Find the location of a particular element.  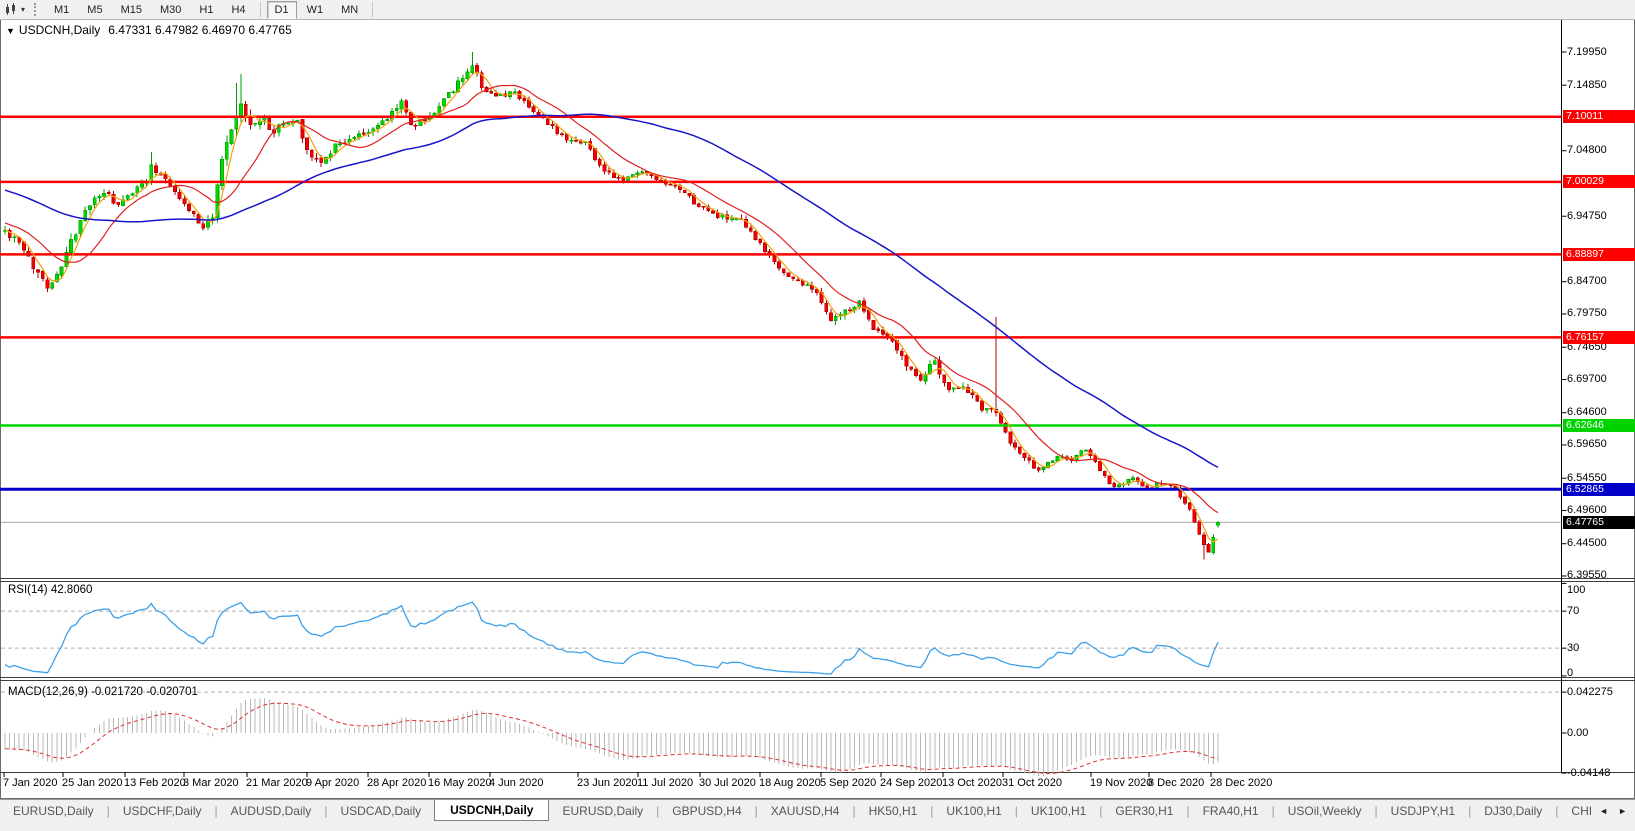

price-axis-label: 6.39550 is located at coordinates (1587, 575).